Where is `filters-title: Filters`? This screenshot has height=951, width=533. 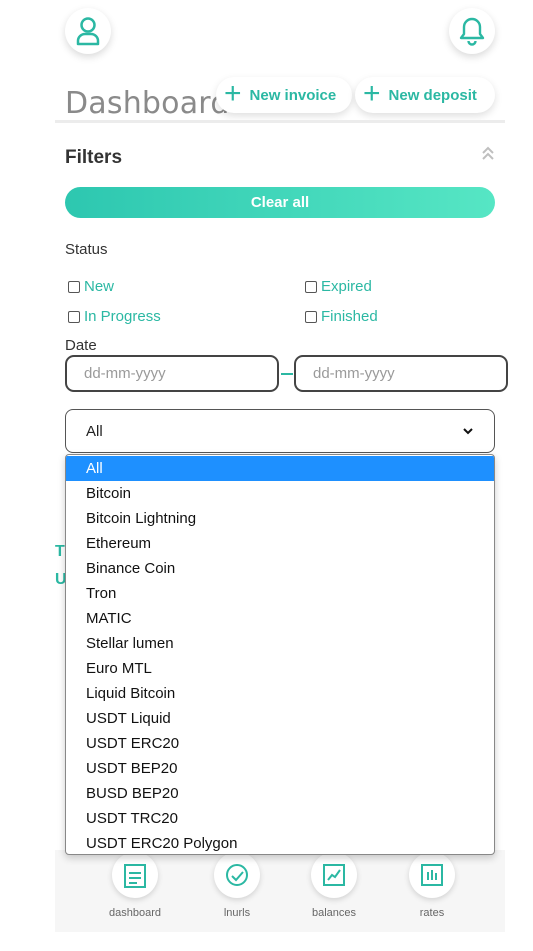 filters-title: Filters is located at coordinates (94, 157).